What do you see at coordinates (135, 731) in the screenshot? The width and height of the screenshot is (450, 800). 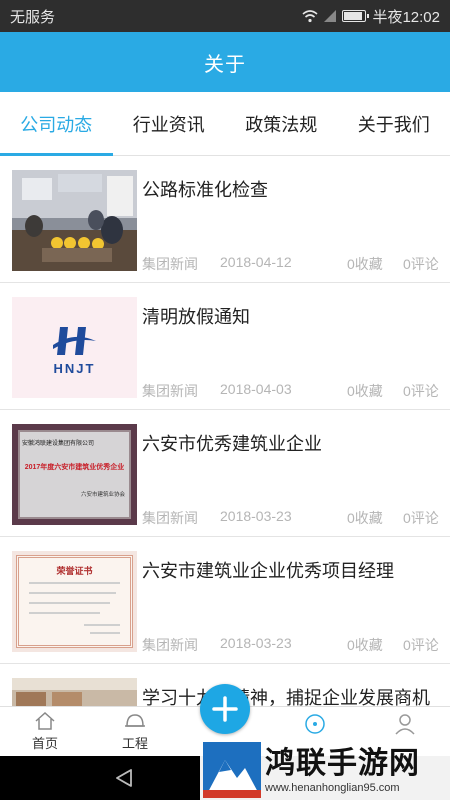 I see `nav-projects: 工程` at bounding box center [135, 731].